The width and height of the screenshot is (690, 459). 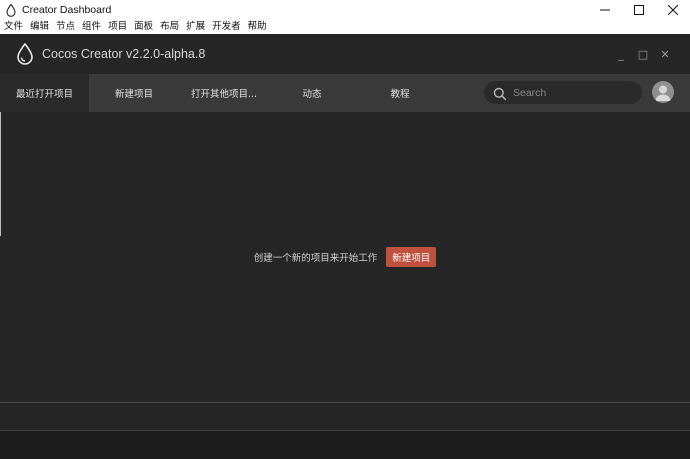 I want to click on tab-news: 动态, so click(x=312, y=93).